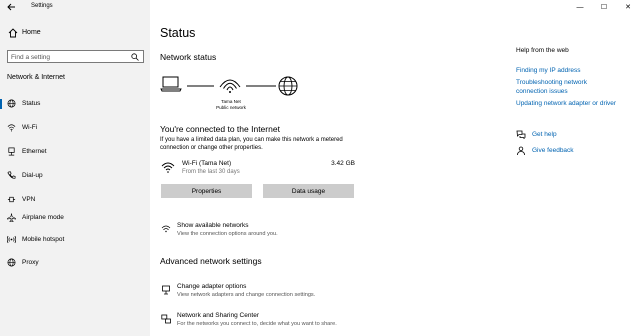 The width and height of the screenshot is (640, 336). I want to click on search-icon, so click(135, 57).